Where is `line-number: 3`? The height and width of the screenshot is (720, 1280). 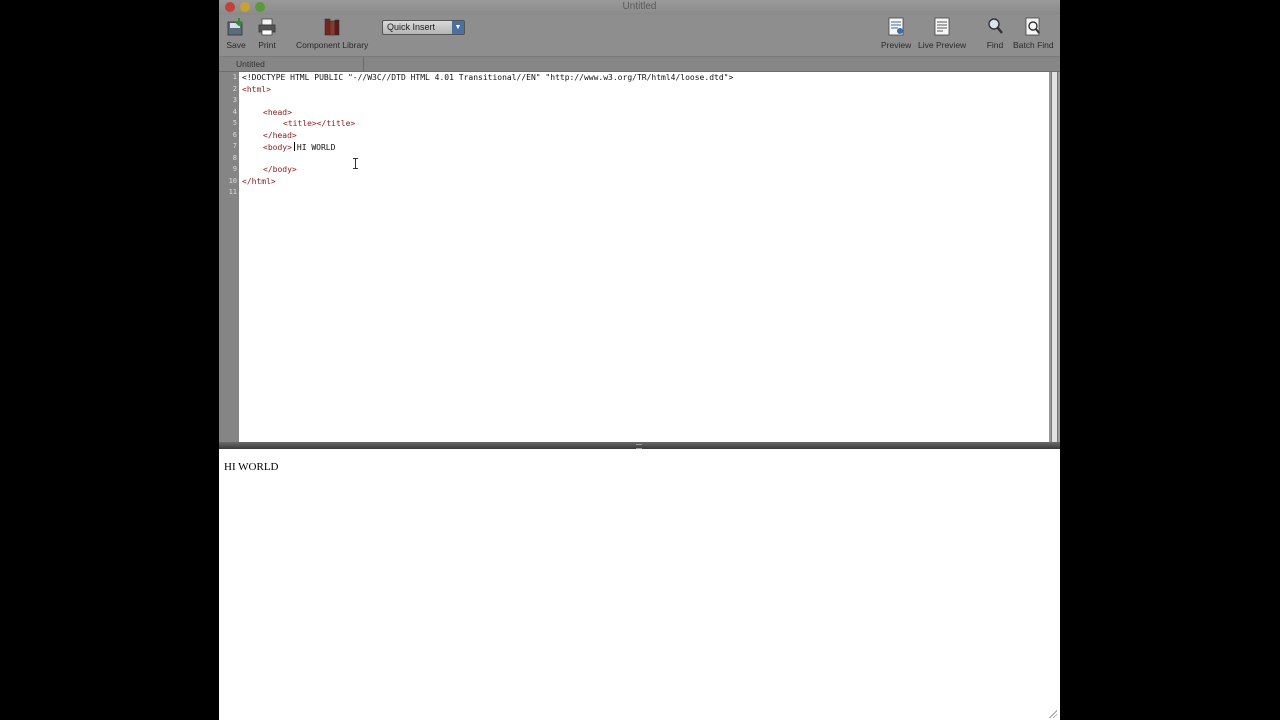 line-number: 3 is located at coordinates (234, 100).